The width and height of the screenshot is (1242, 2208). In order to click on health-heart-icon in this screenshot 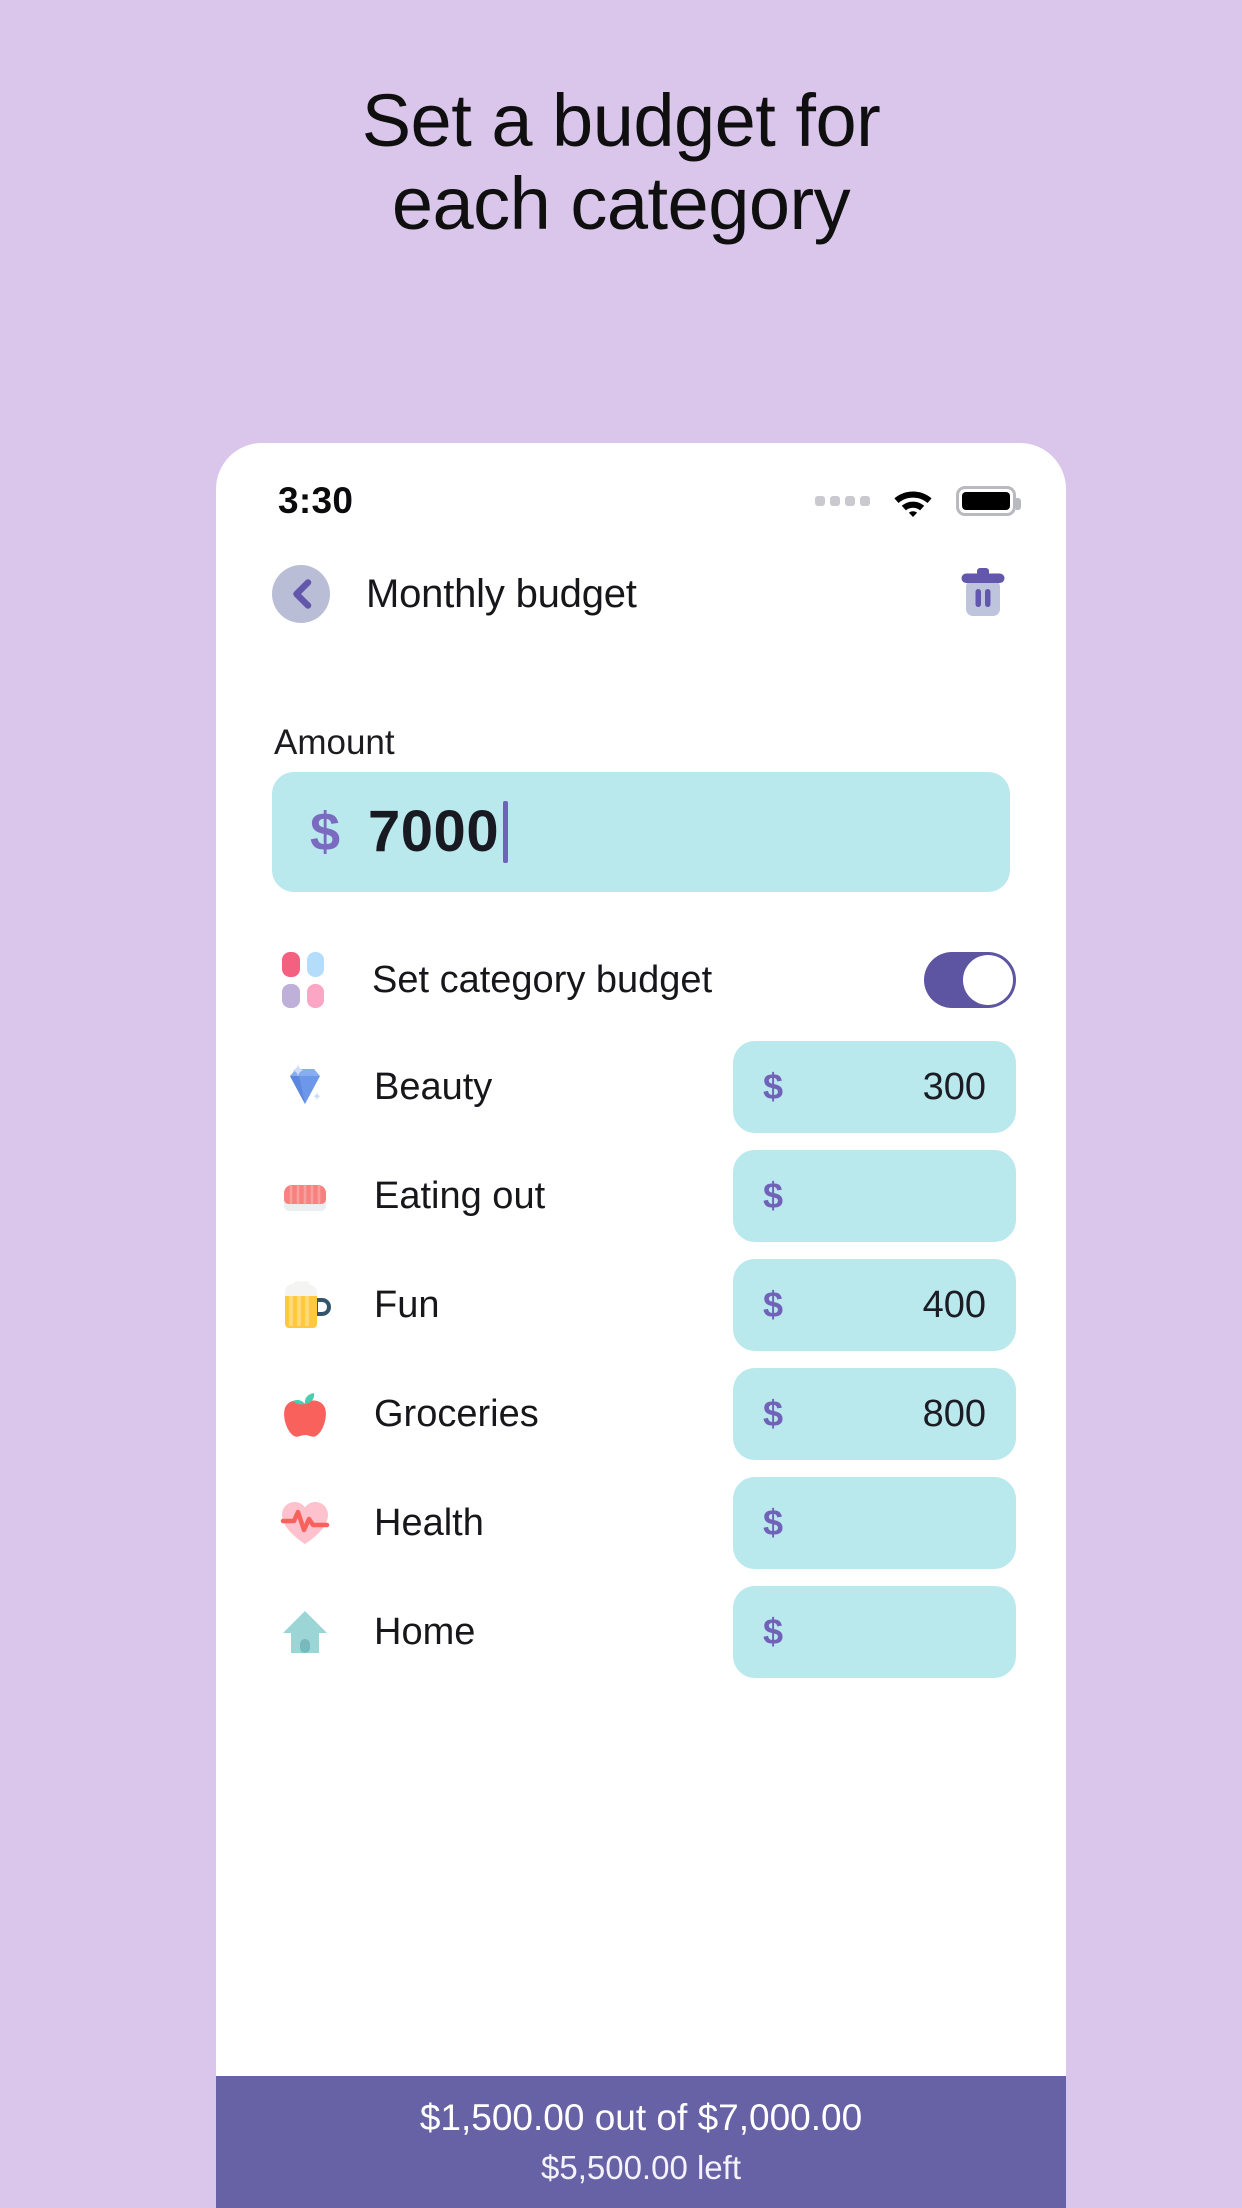, I will do `click(305, 1523)`.